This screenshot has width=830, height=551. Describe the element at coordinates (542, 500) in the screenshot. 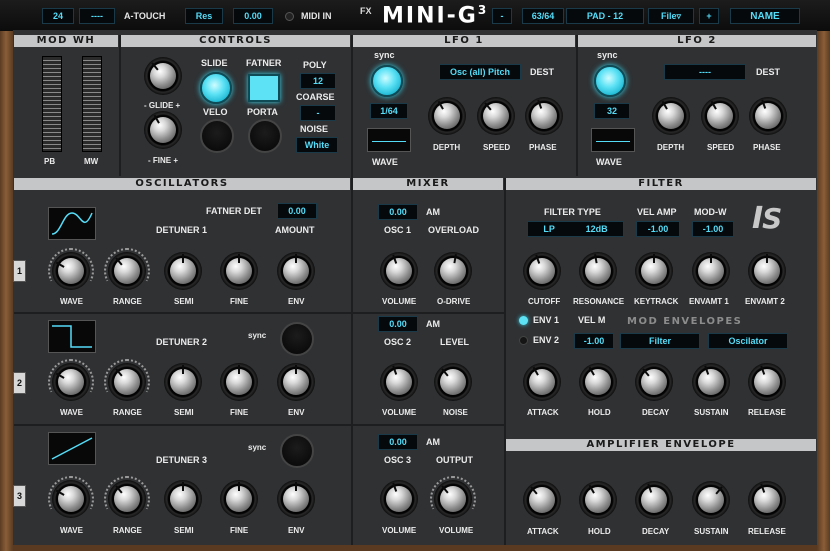

I see `amp-attack-knob` at that location.